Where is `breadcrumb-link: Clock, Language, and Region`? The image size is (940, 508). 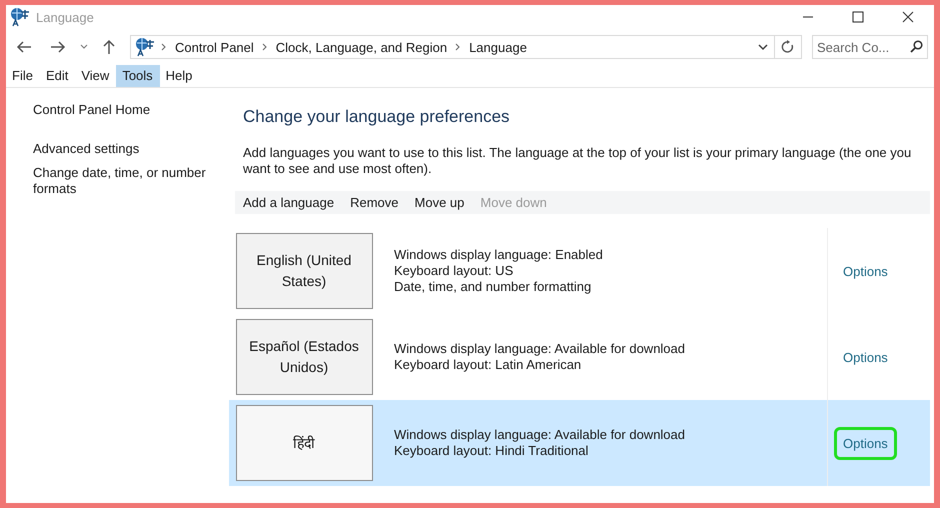
breadcrumb-link: Clock, Language, and Region is located at coordinates (362, 47).